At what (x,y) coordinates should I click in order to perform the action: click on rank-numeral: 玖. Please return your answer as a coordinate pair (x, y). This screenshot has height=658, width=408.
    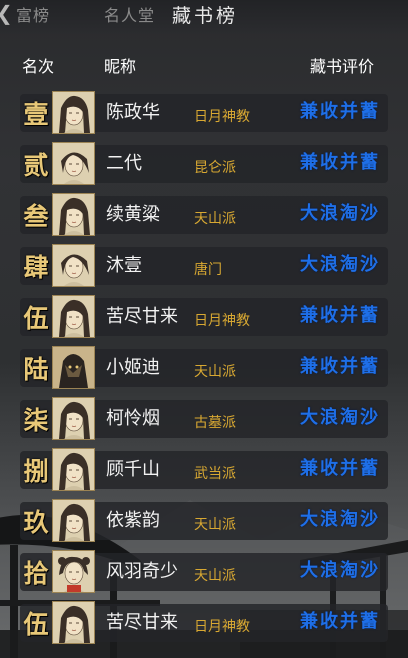
    Looking at the image, I should click on (36, 522).